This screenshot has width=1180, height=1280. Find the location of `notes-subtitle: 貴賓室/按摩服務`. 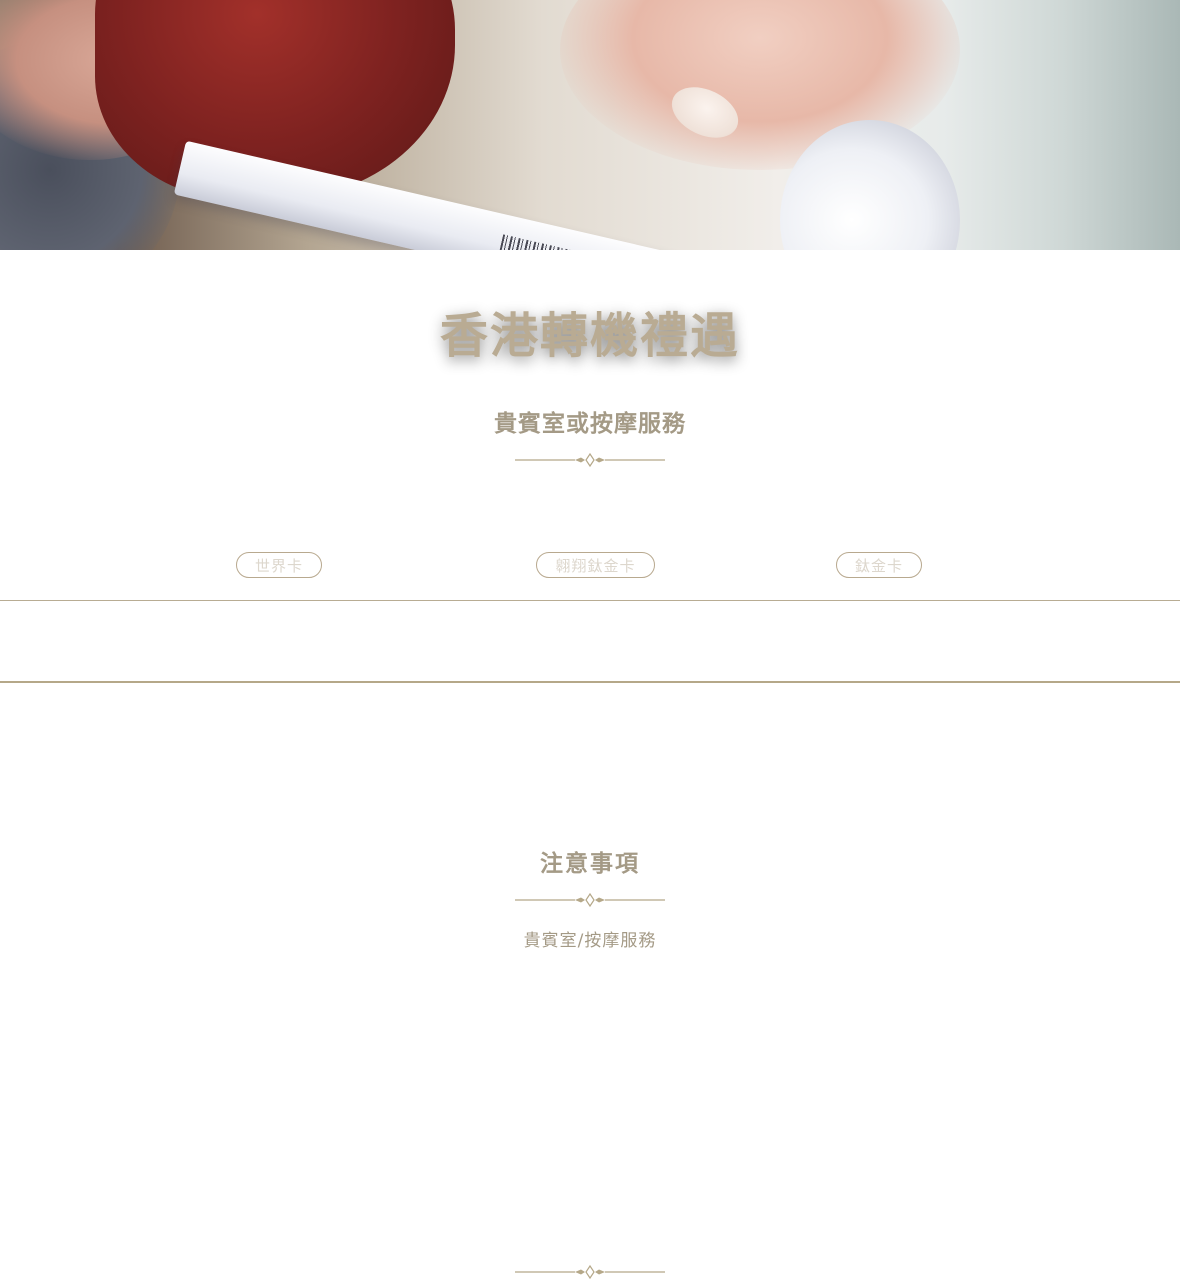

notes-subtitle: 貴賓室/按摩服務 is located at coordinates (590, 941).